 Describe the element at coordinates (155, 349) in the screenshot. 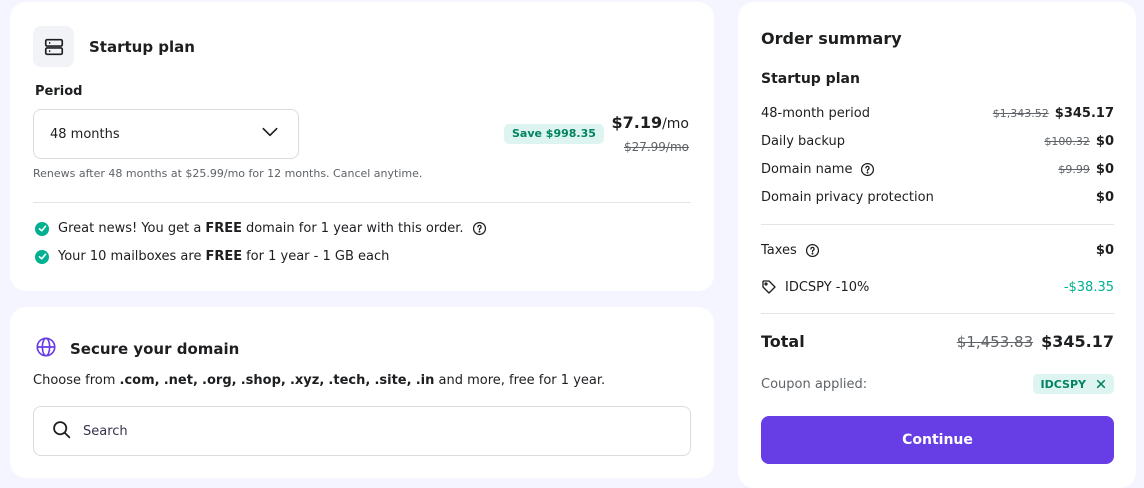

I see `domain-title: Secure your domain` at that location.